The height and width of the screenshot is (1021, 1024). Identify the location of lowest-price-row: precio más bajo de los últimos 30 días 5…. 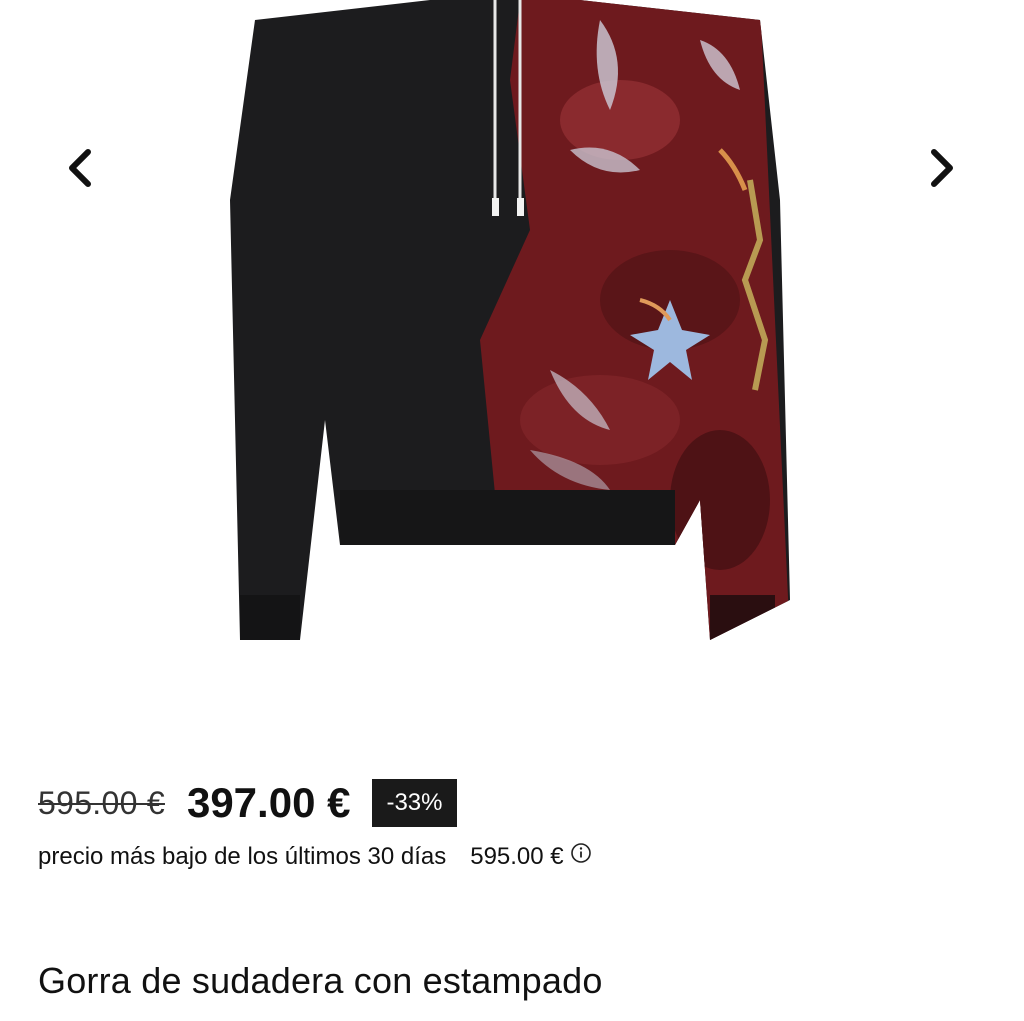
(315, 857).